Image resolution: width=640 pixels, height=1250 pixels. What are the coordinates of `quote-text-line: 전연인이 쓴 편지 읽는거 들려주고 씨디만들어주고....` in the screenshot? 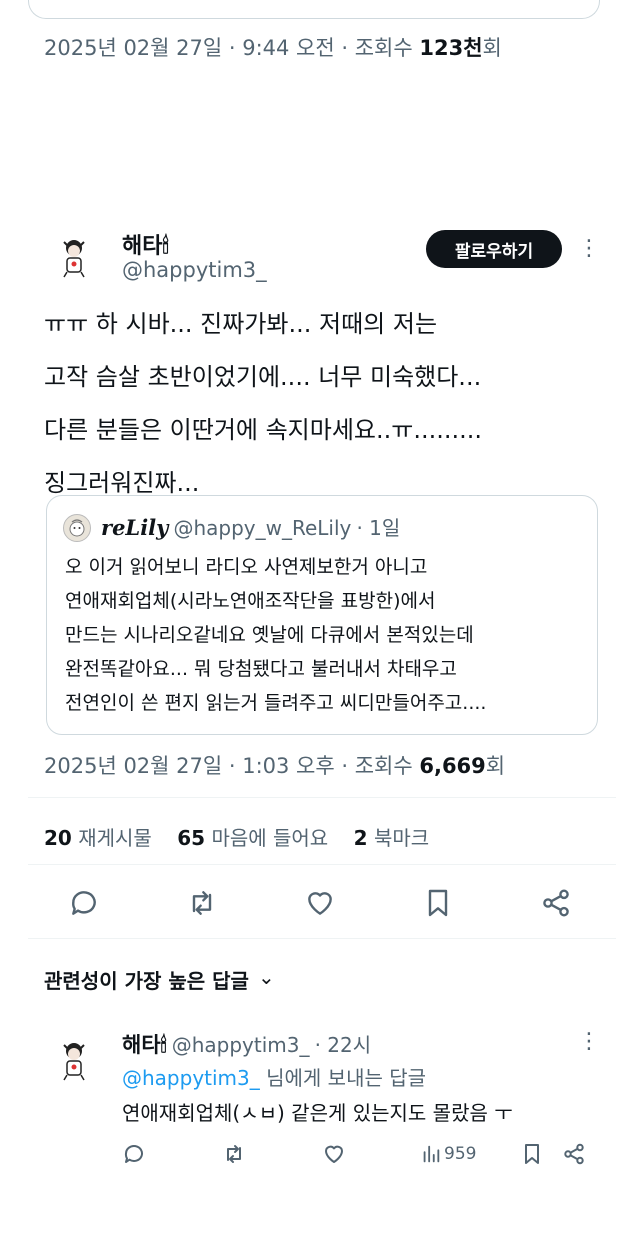 It's located at (276, 703).